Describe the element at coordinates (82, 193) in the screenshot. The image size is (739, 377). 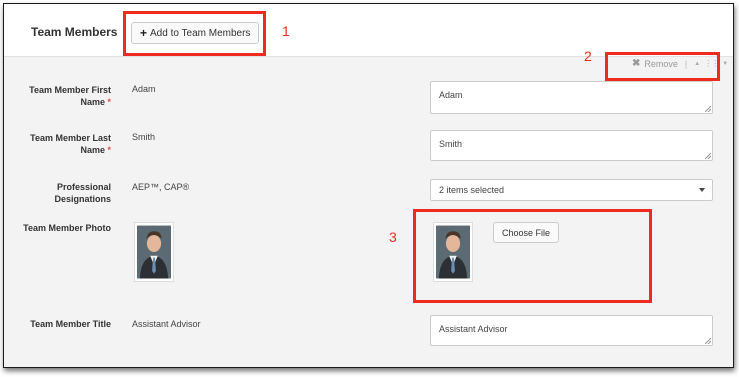
I see `designations-label: Professional Designations` at that location.